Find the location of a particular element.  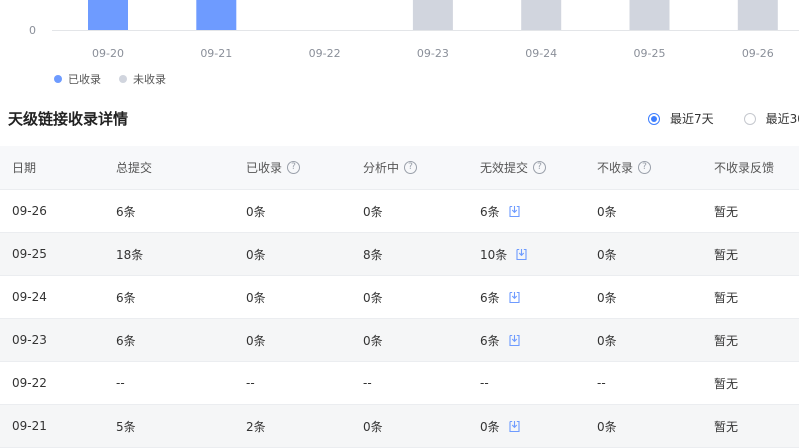

cell-date: 09-21 is located at coordinates (52, 426).